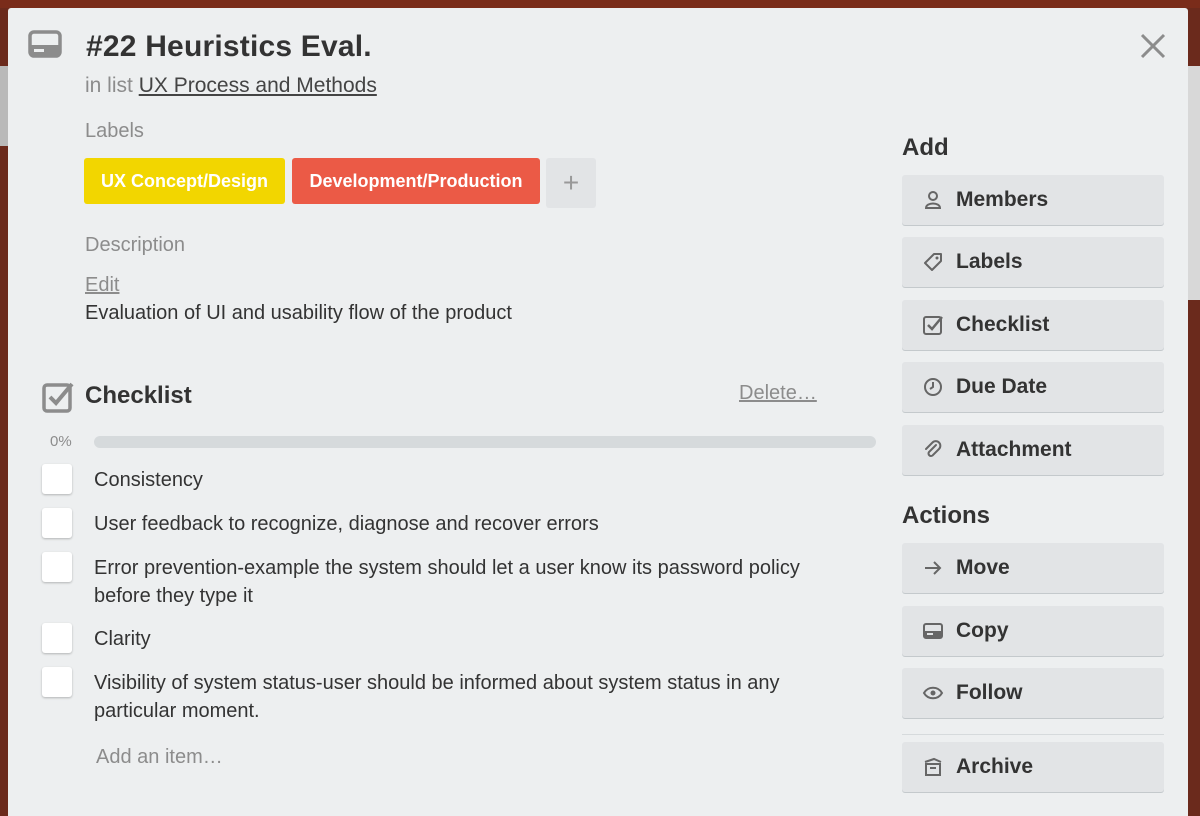 Image resolution: width=1200 pixels, height=816 pixels. What do you see at coordinates (102, 285) in the screenshot?
I see `edit-description-link: Edit` at bounding box center [102, 285].